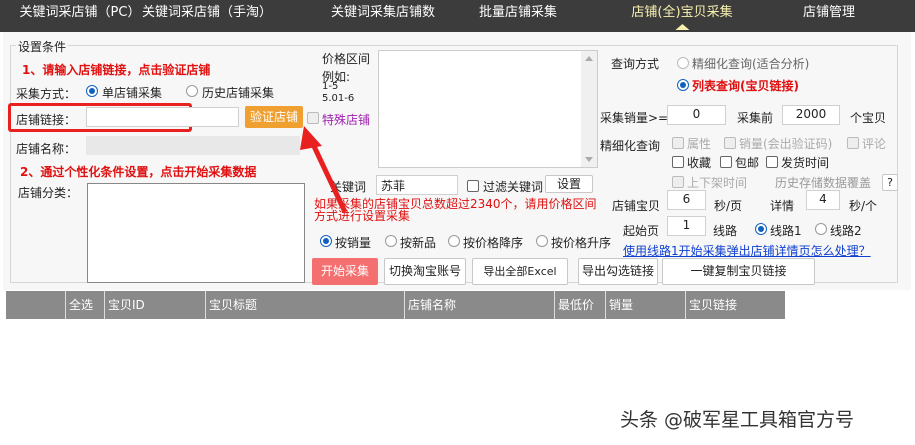 This screenshot has height=445, width=915. What do you see at coordinates (304, 305) in the screenshot?
I see `col-item-title: 宝贝标题` at bounding box center [304, 305].